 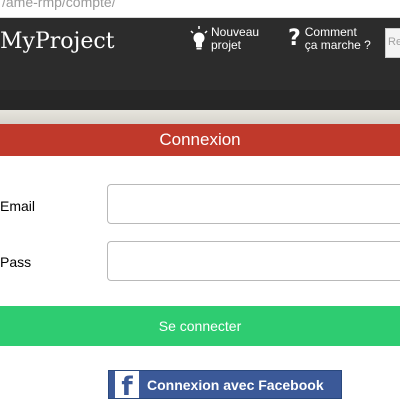 I want to click on email-label: Email, so click(x=18, y=206).